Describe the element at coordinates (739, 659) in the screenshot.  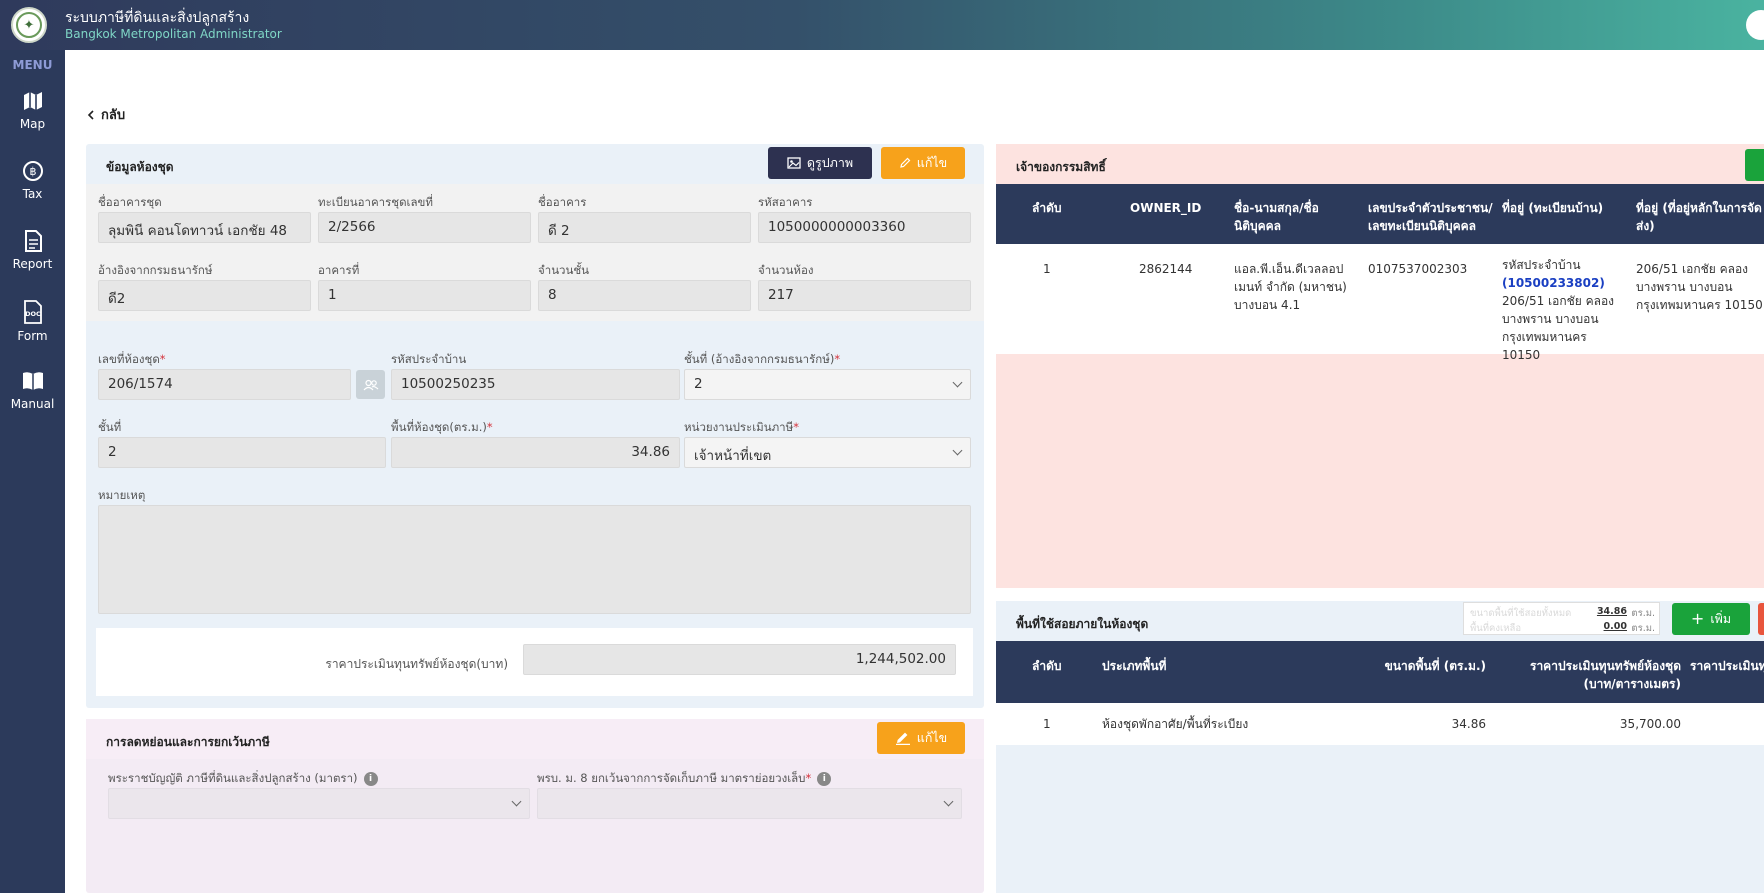
I see `appraisal-field: 1,244,502.00` at that location.